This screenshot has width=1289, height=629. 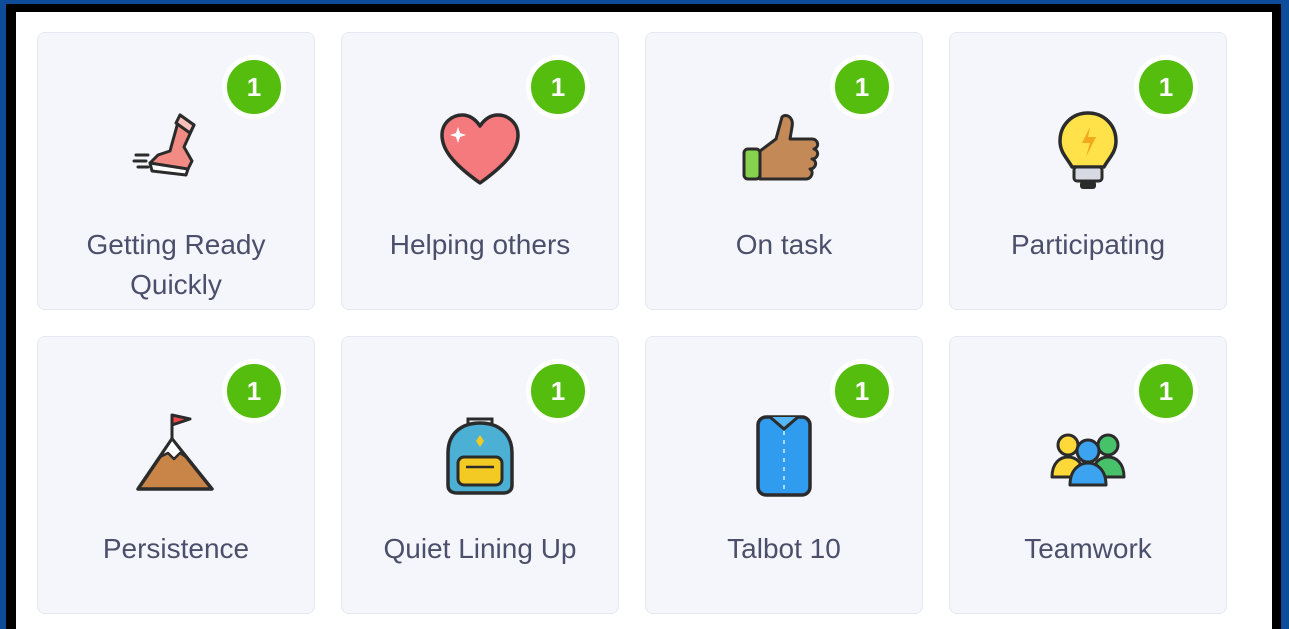 What do you see at coordinates (480, 455) in the screenshot?
I see `backpack-icon` at bounding box center [480, 455].